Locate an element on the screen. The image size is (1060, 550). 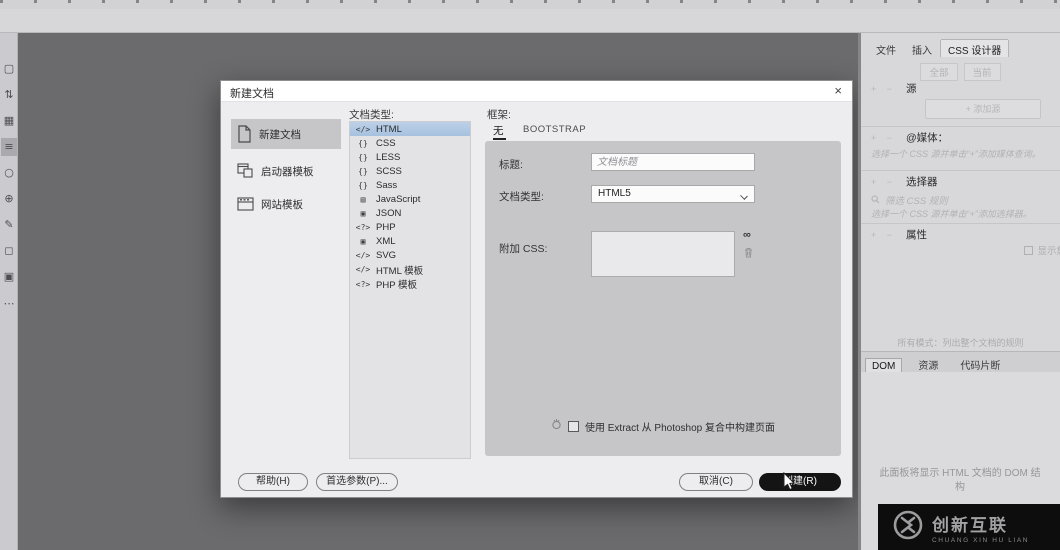
scope-toggle: 全部 当前 is located at coordinates (960, 72).